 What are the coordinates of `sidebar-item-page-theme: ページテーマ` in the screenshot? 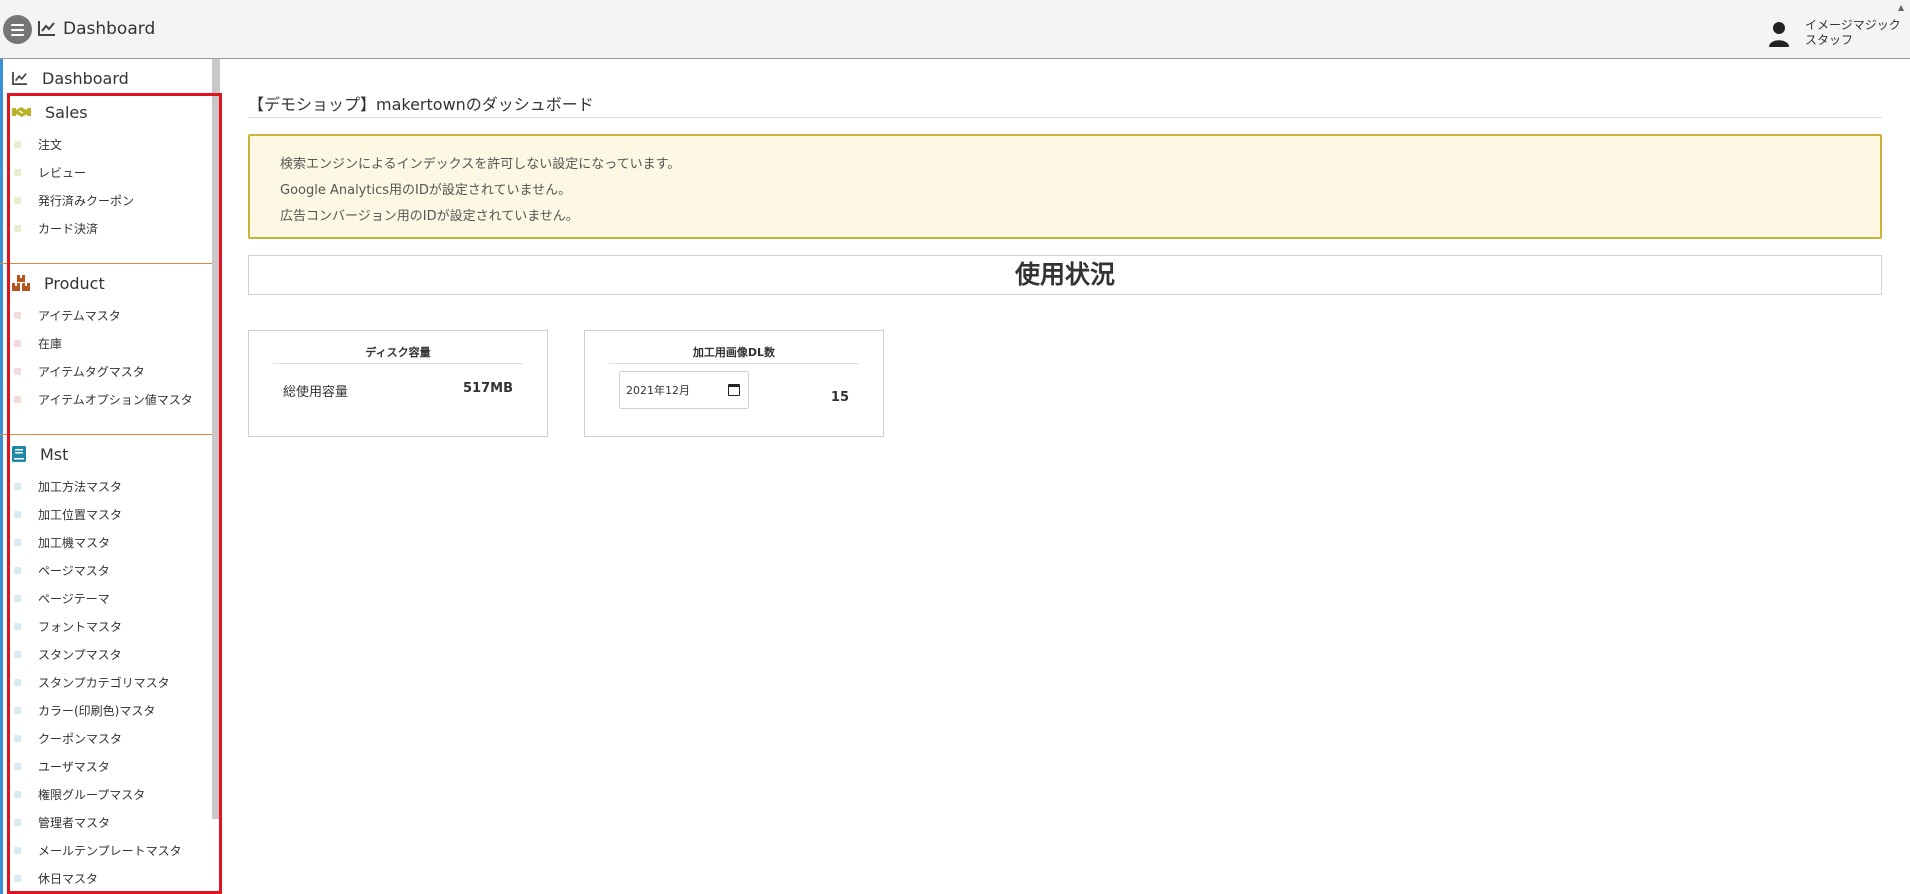 It's located at (62, 598).